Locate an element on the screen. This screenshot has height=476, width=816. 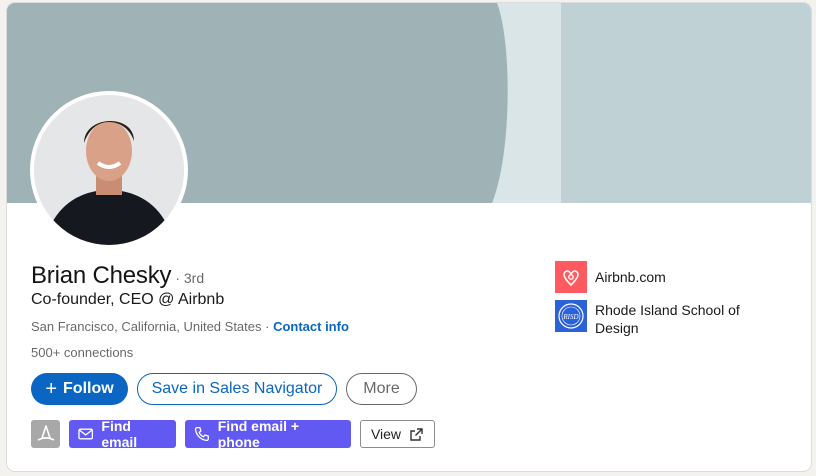
find-email-phone-button: Find email + phone is located at coordinates (268, 434).